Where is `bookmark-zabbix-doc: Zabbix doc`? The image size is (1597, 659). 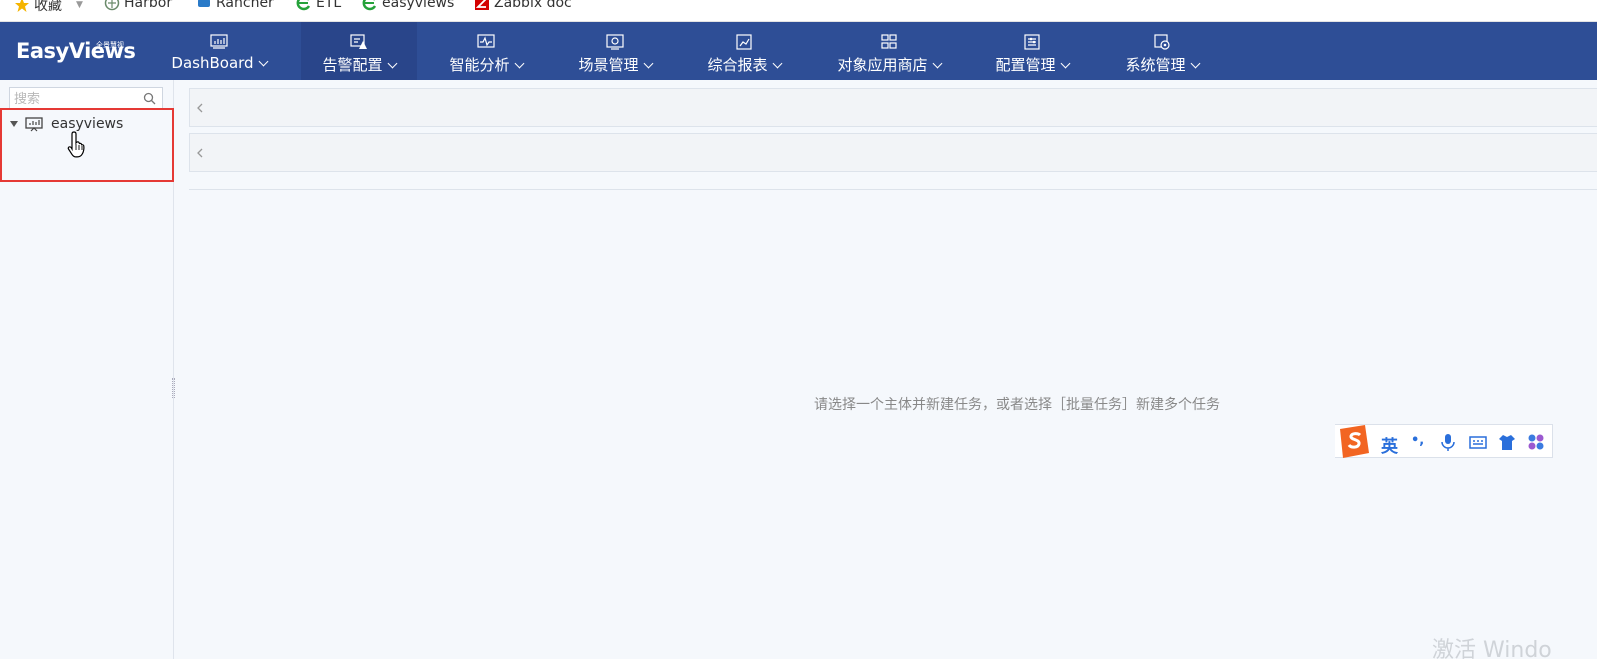 bookmark-zabbix-doc: Zabbix doc is located at coordinates (523, 5).